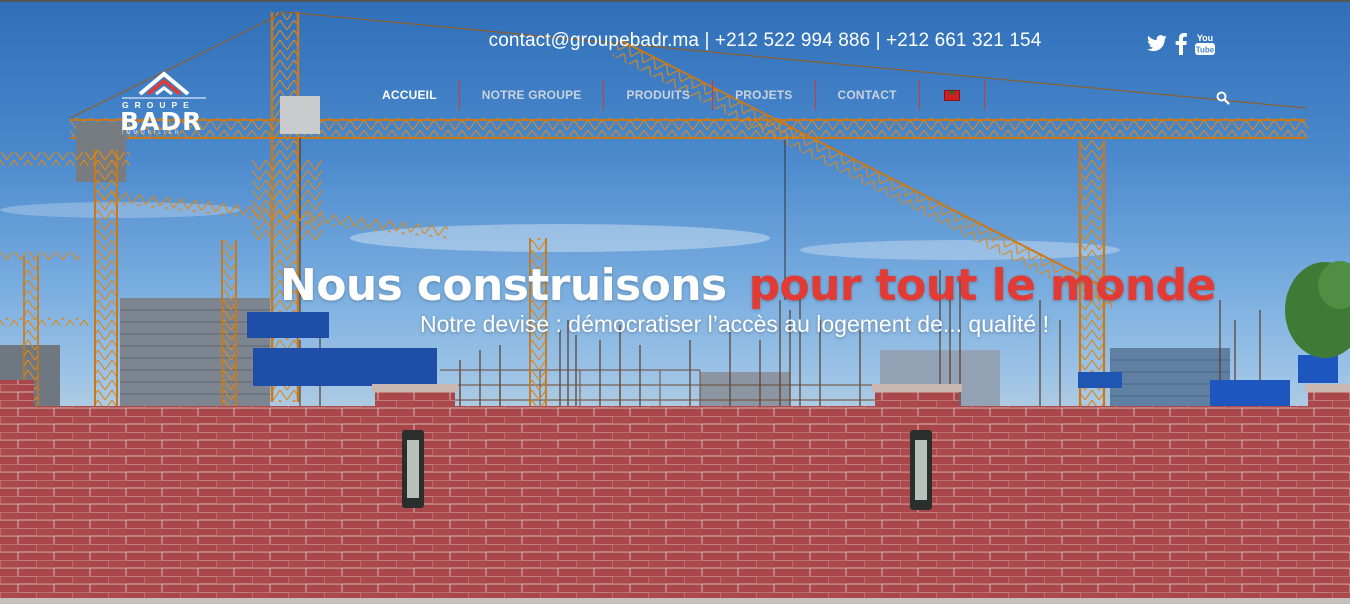 Image resolution: width=1350 pixels, height=604 pixels. What do you see at coordinates (410, 95) in the screenshot?
I see `nav-item-accueil: ACCUEIL` at bounding box center [410, 95].